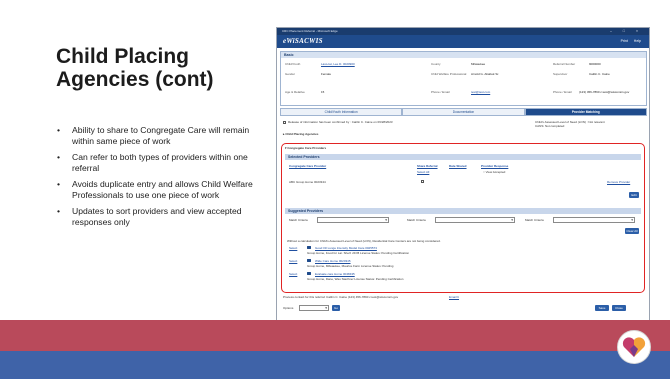  I want to click on view-accepted-label: View Accepted, so click(495, 172).